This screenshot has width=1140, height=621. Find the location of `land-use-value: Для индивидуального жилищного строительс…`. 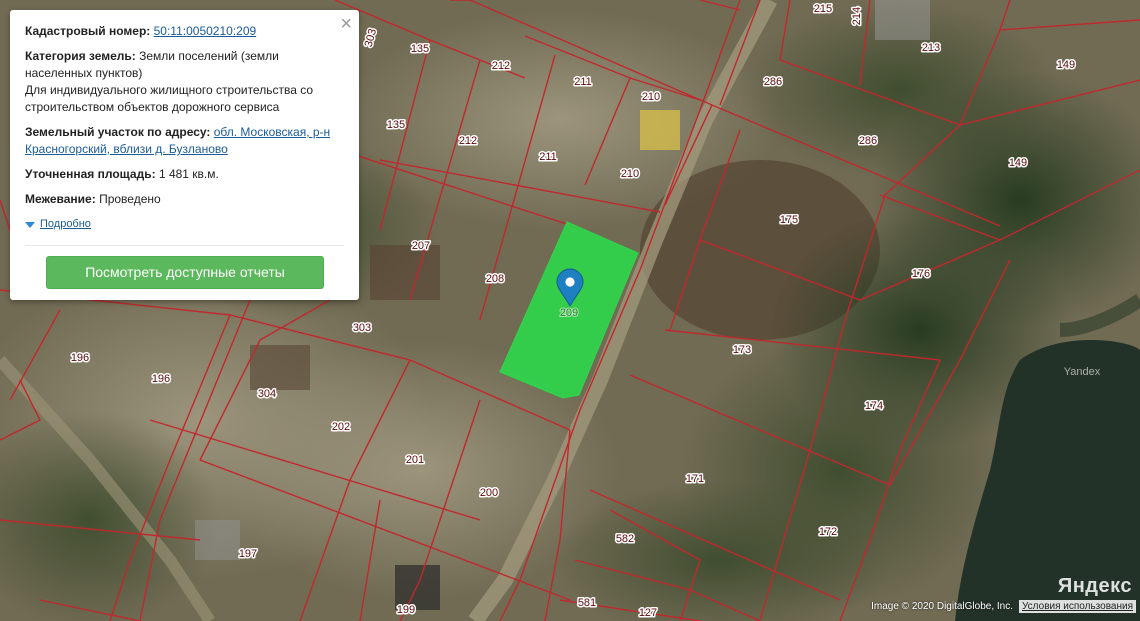

land-use-value: Для индивидуального жилищного строительс… is located at coordinates (169, 98).